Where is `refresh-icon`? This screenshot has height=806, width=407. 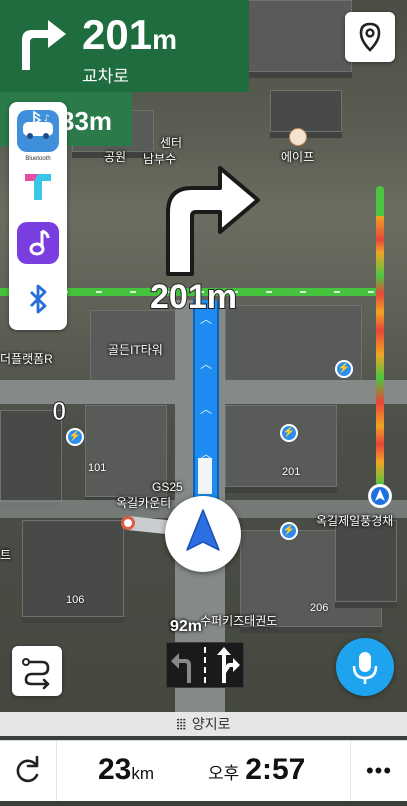 refresh-icon is located at coordinates (27, 769).